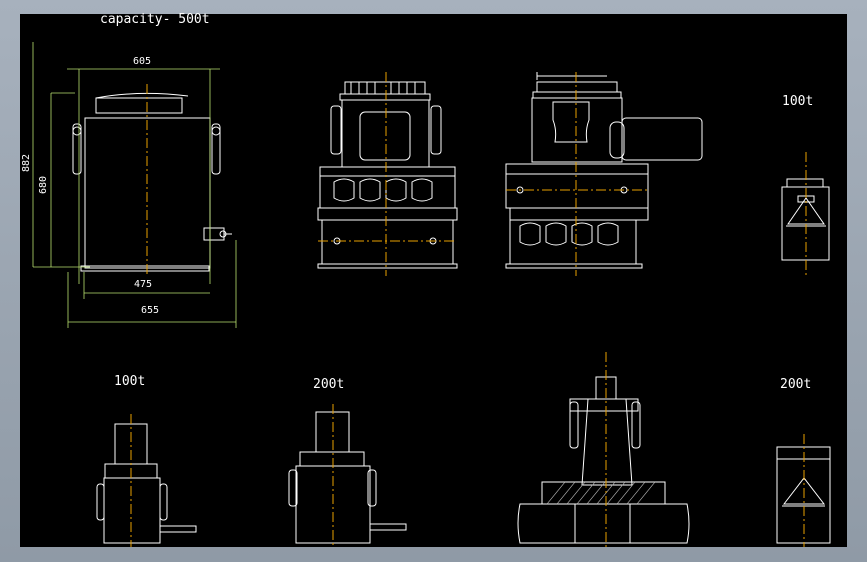 This screenshot has height=562, width=867. I want to click on jack-elevation-right, so click(604, 170).